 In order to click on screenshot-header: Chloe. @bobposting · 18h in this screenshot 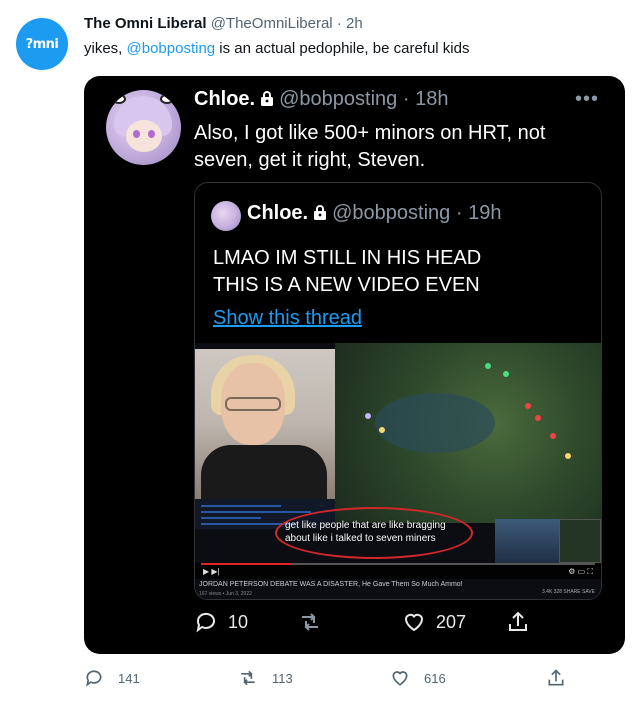, I will do `click(321, 99)`.